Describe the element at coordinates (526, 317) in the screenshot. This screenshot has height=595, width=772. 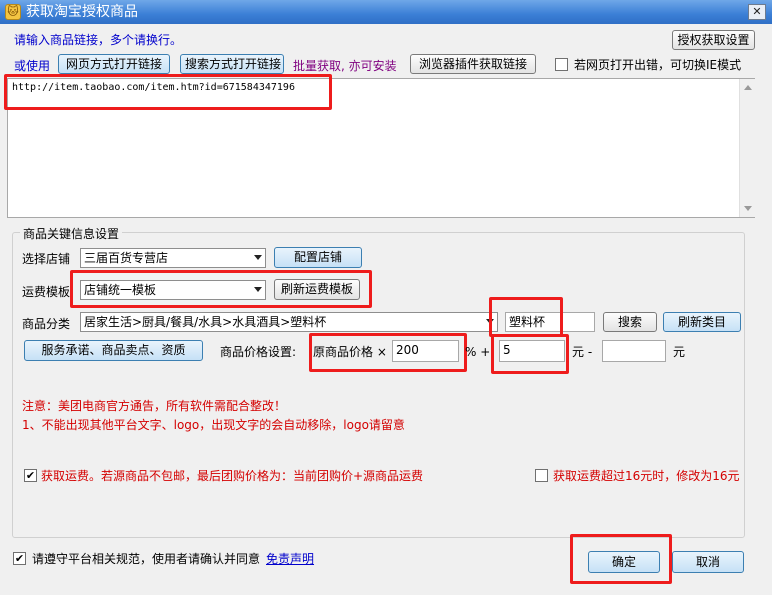
I see `highlight-category-search` at that location.